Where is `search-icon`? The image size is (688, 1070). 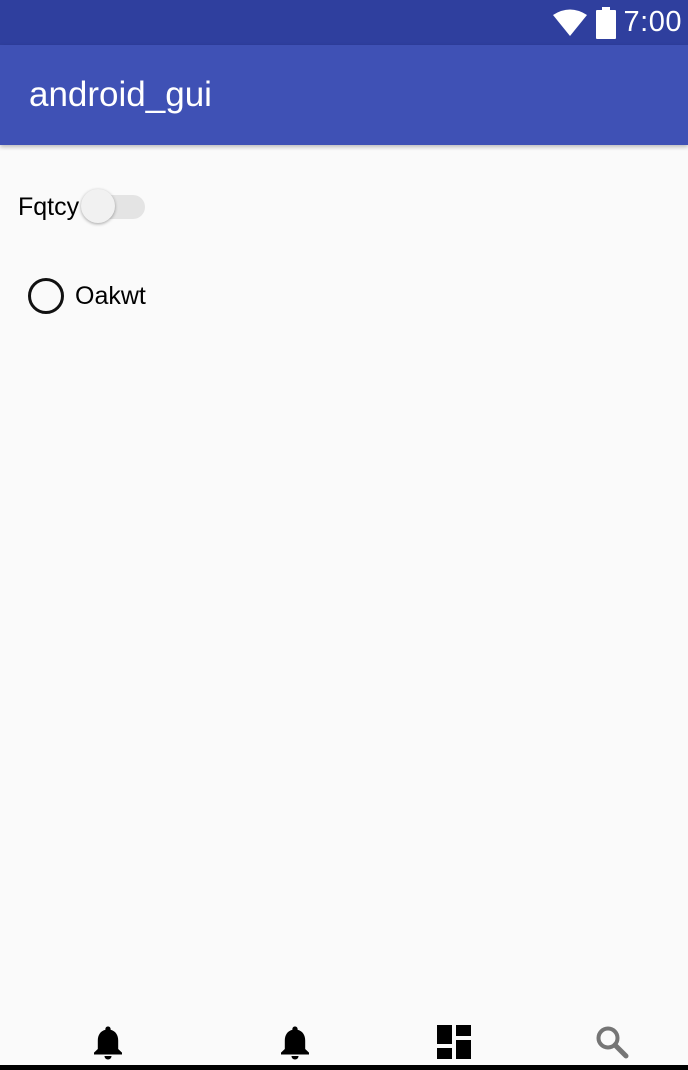
search-icon is located at coordinates (612, 1042).